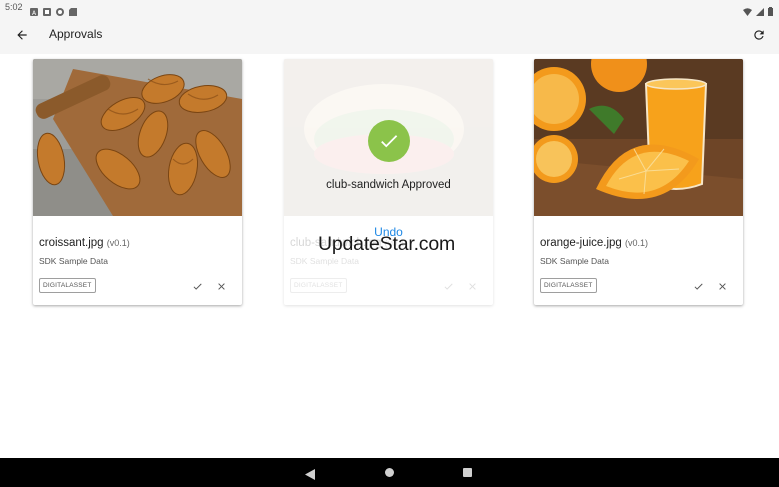 Image resolution: width=779 pixels, height=487 pixels. What do you see at coordinates (388, 185) in the screenshot?
I see `approved-message: club-sandwich Approved` at bounding box center [388, 185].